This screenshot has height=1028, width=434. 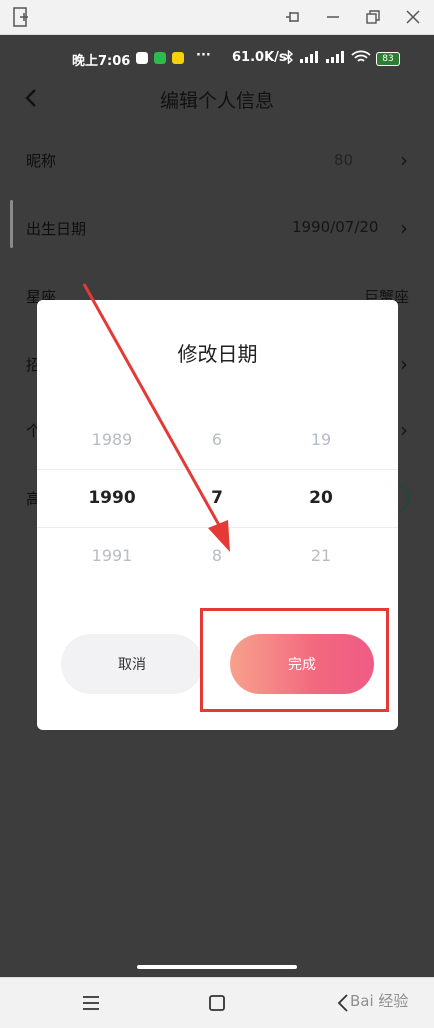 I want to click on annotation-highlight-box, so click(x=294, y=660).